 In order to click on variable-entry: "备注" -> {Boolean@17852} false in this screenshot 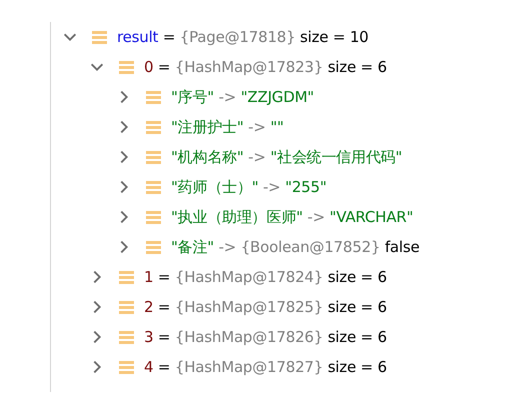, I will do `click(295, 247)`.